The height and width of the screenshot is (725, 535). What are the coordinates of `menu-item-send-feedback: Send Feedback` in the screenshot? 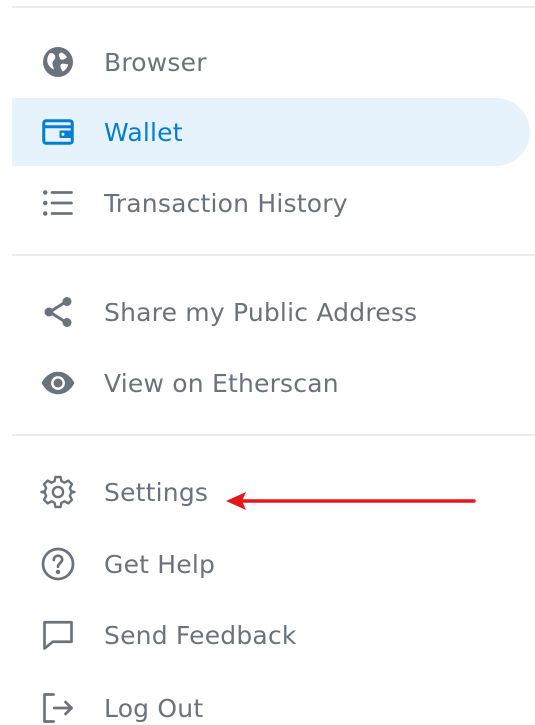 It's located at (271, 635).